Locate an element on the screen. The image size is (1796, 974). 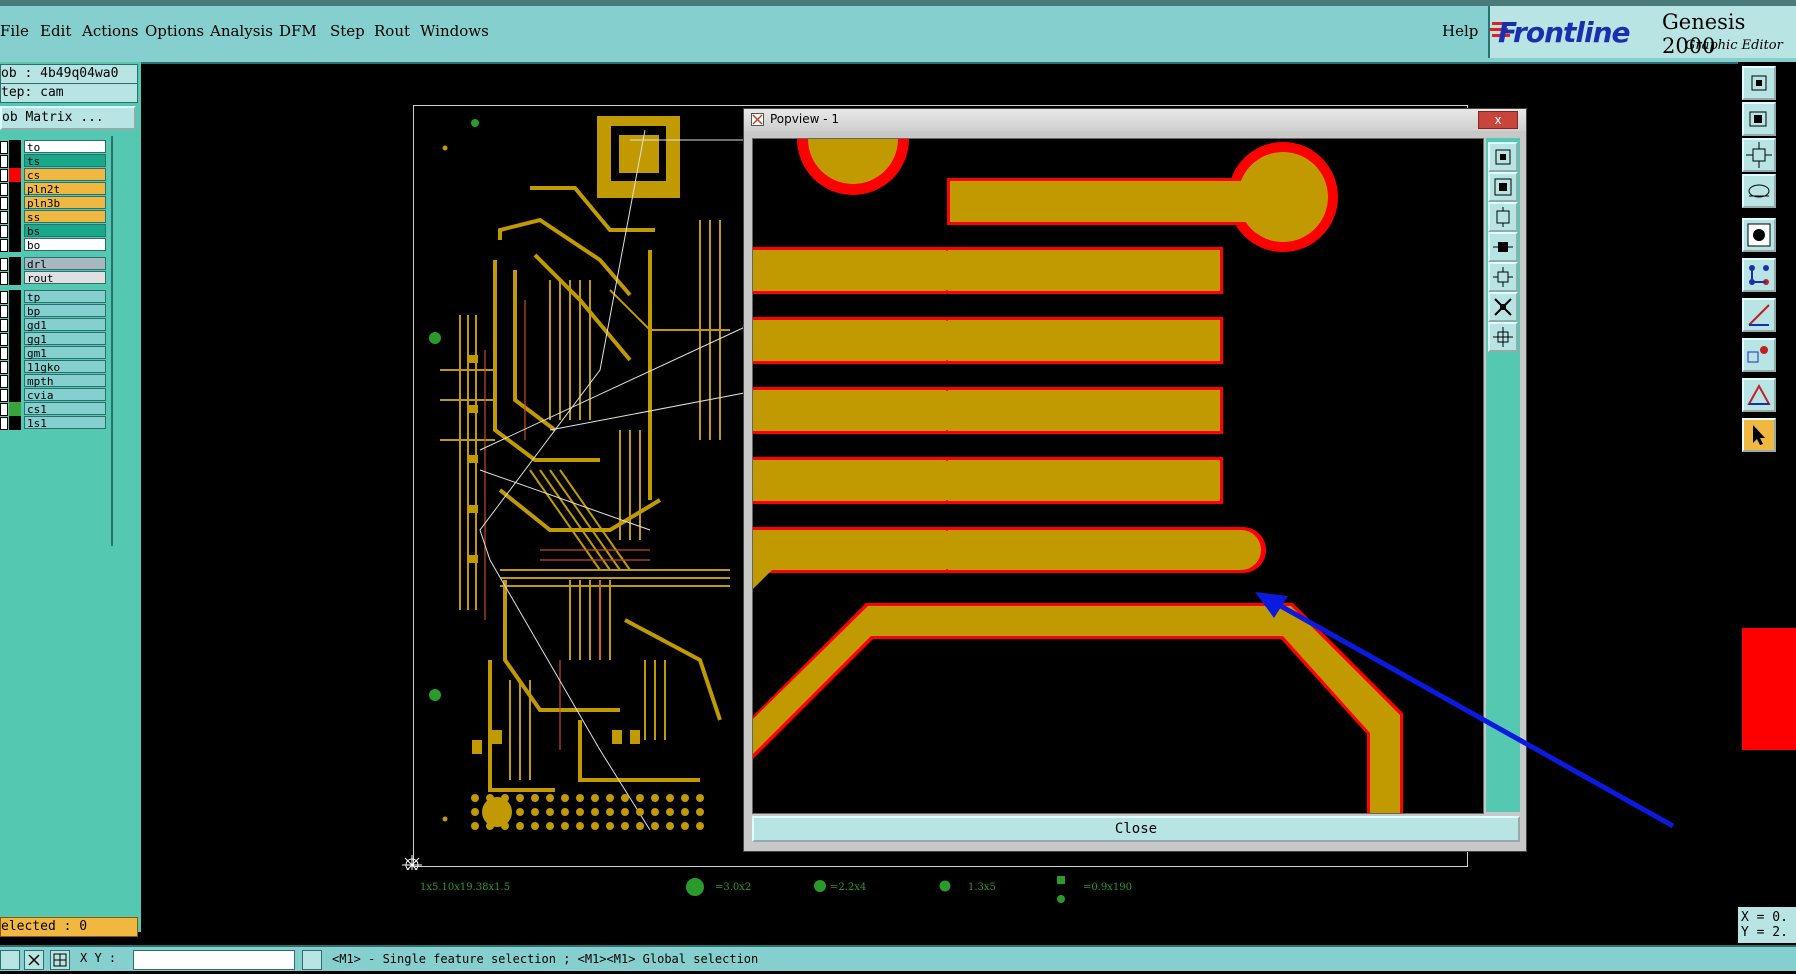
layer-name: gd1 is located at coordinates (65, 325).